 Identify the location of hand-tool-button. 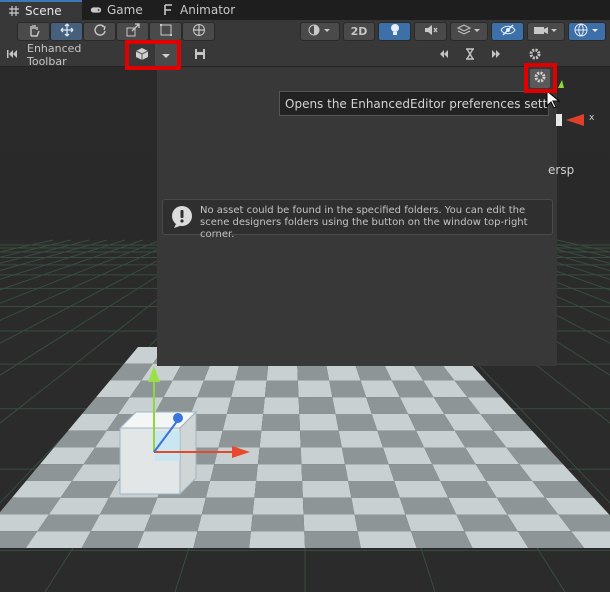
(33, 31).